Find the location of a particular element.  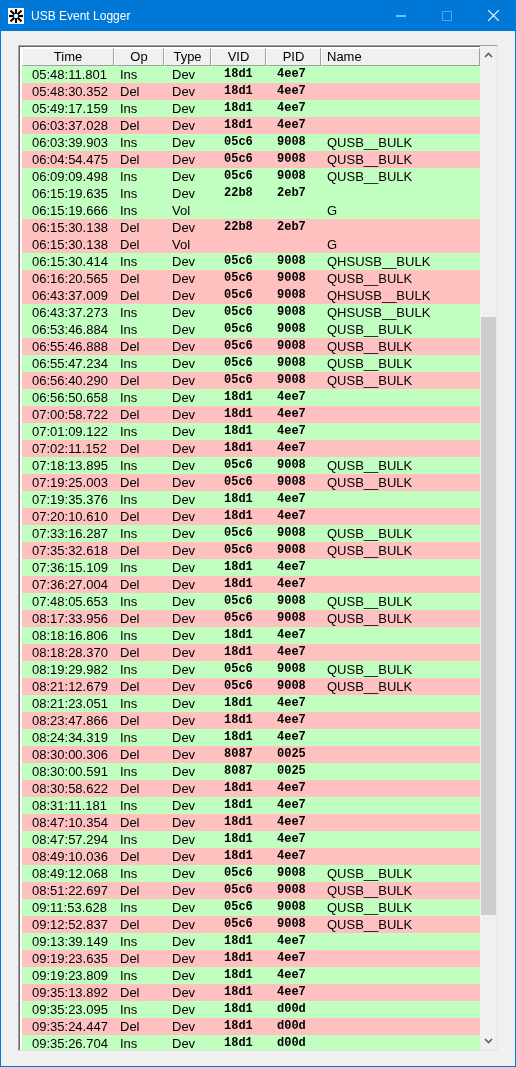

scroll-up-icon is located at coordinates (488, 55).